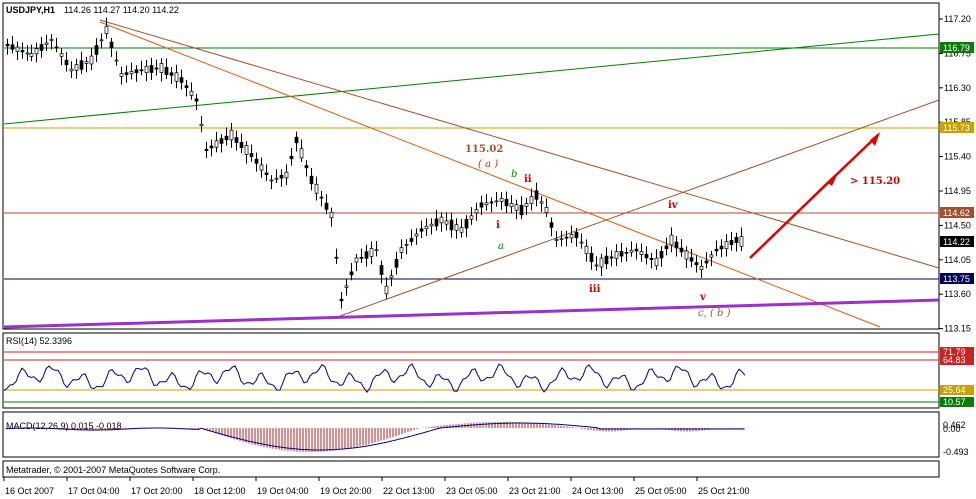  What do you see at coordinates (598, 491) in the screenshot?
I see `time-axis-label: 24 Oct 13:00` at bounding box center [598, 491].